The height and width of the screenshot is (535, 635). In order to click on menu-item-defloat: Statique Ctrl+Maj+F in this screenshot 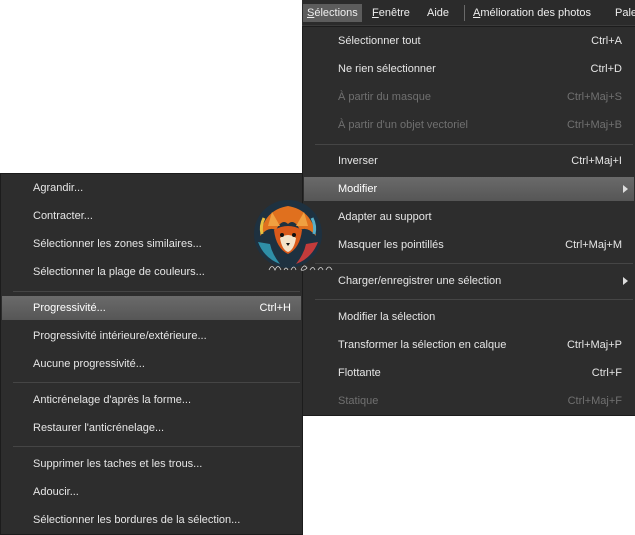, I will do `click(480, 401)`.